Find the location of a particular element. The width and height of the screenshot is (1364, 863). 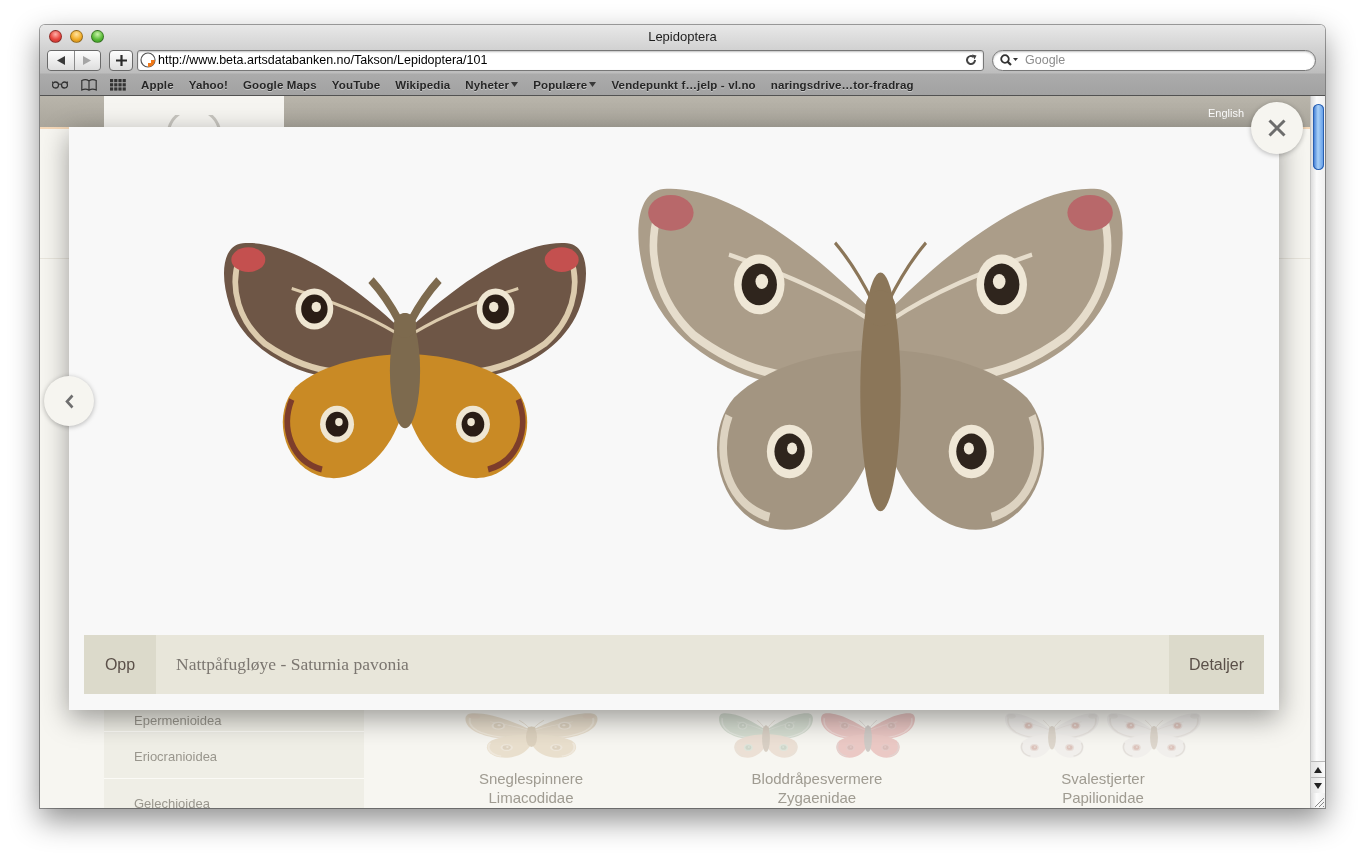

caption-text: Nattpåfugløye - Saturnia pavonia is located at coordinates (292, 664).